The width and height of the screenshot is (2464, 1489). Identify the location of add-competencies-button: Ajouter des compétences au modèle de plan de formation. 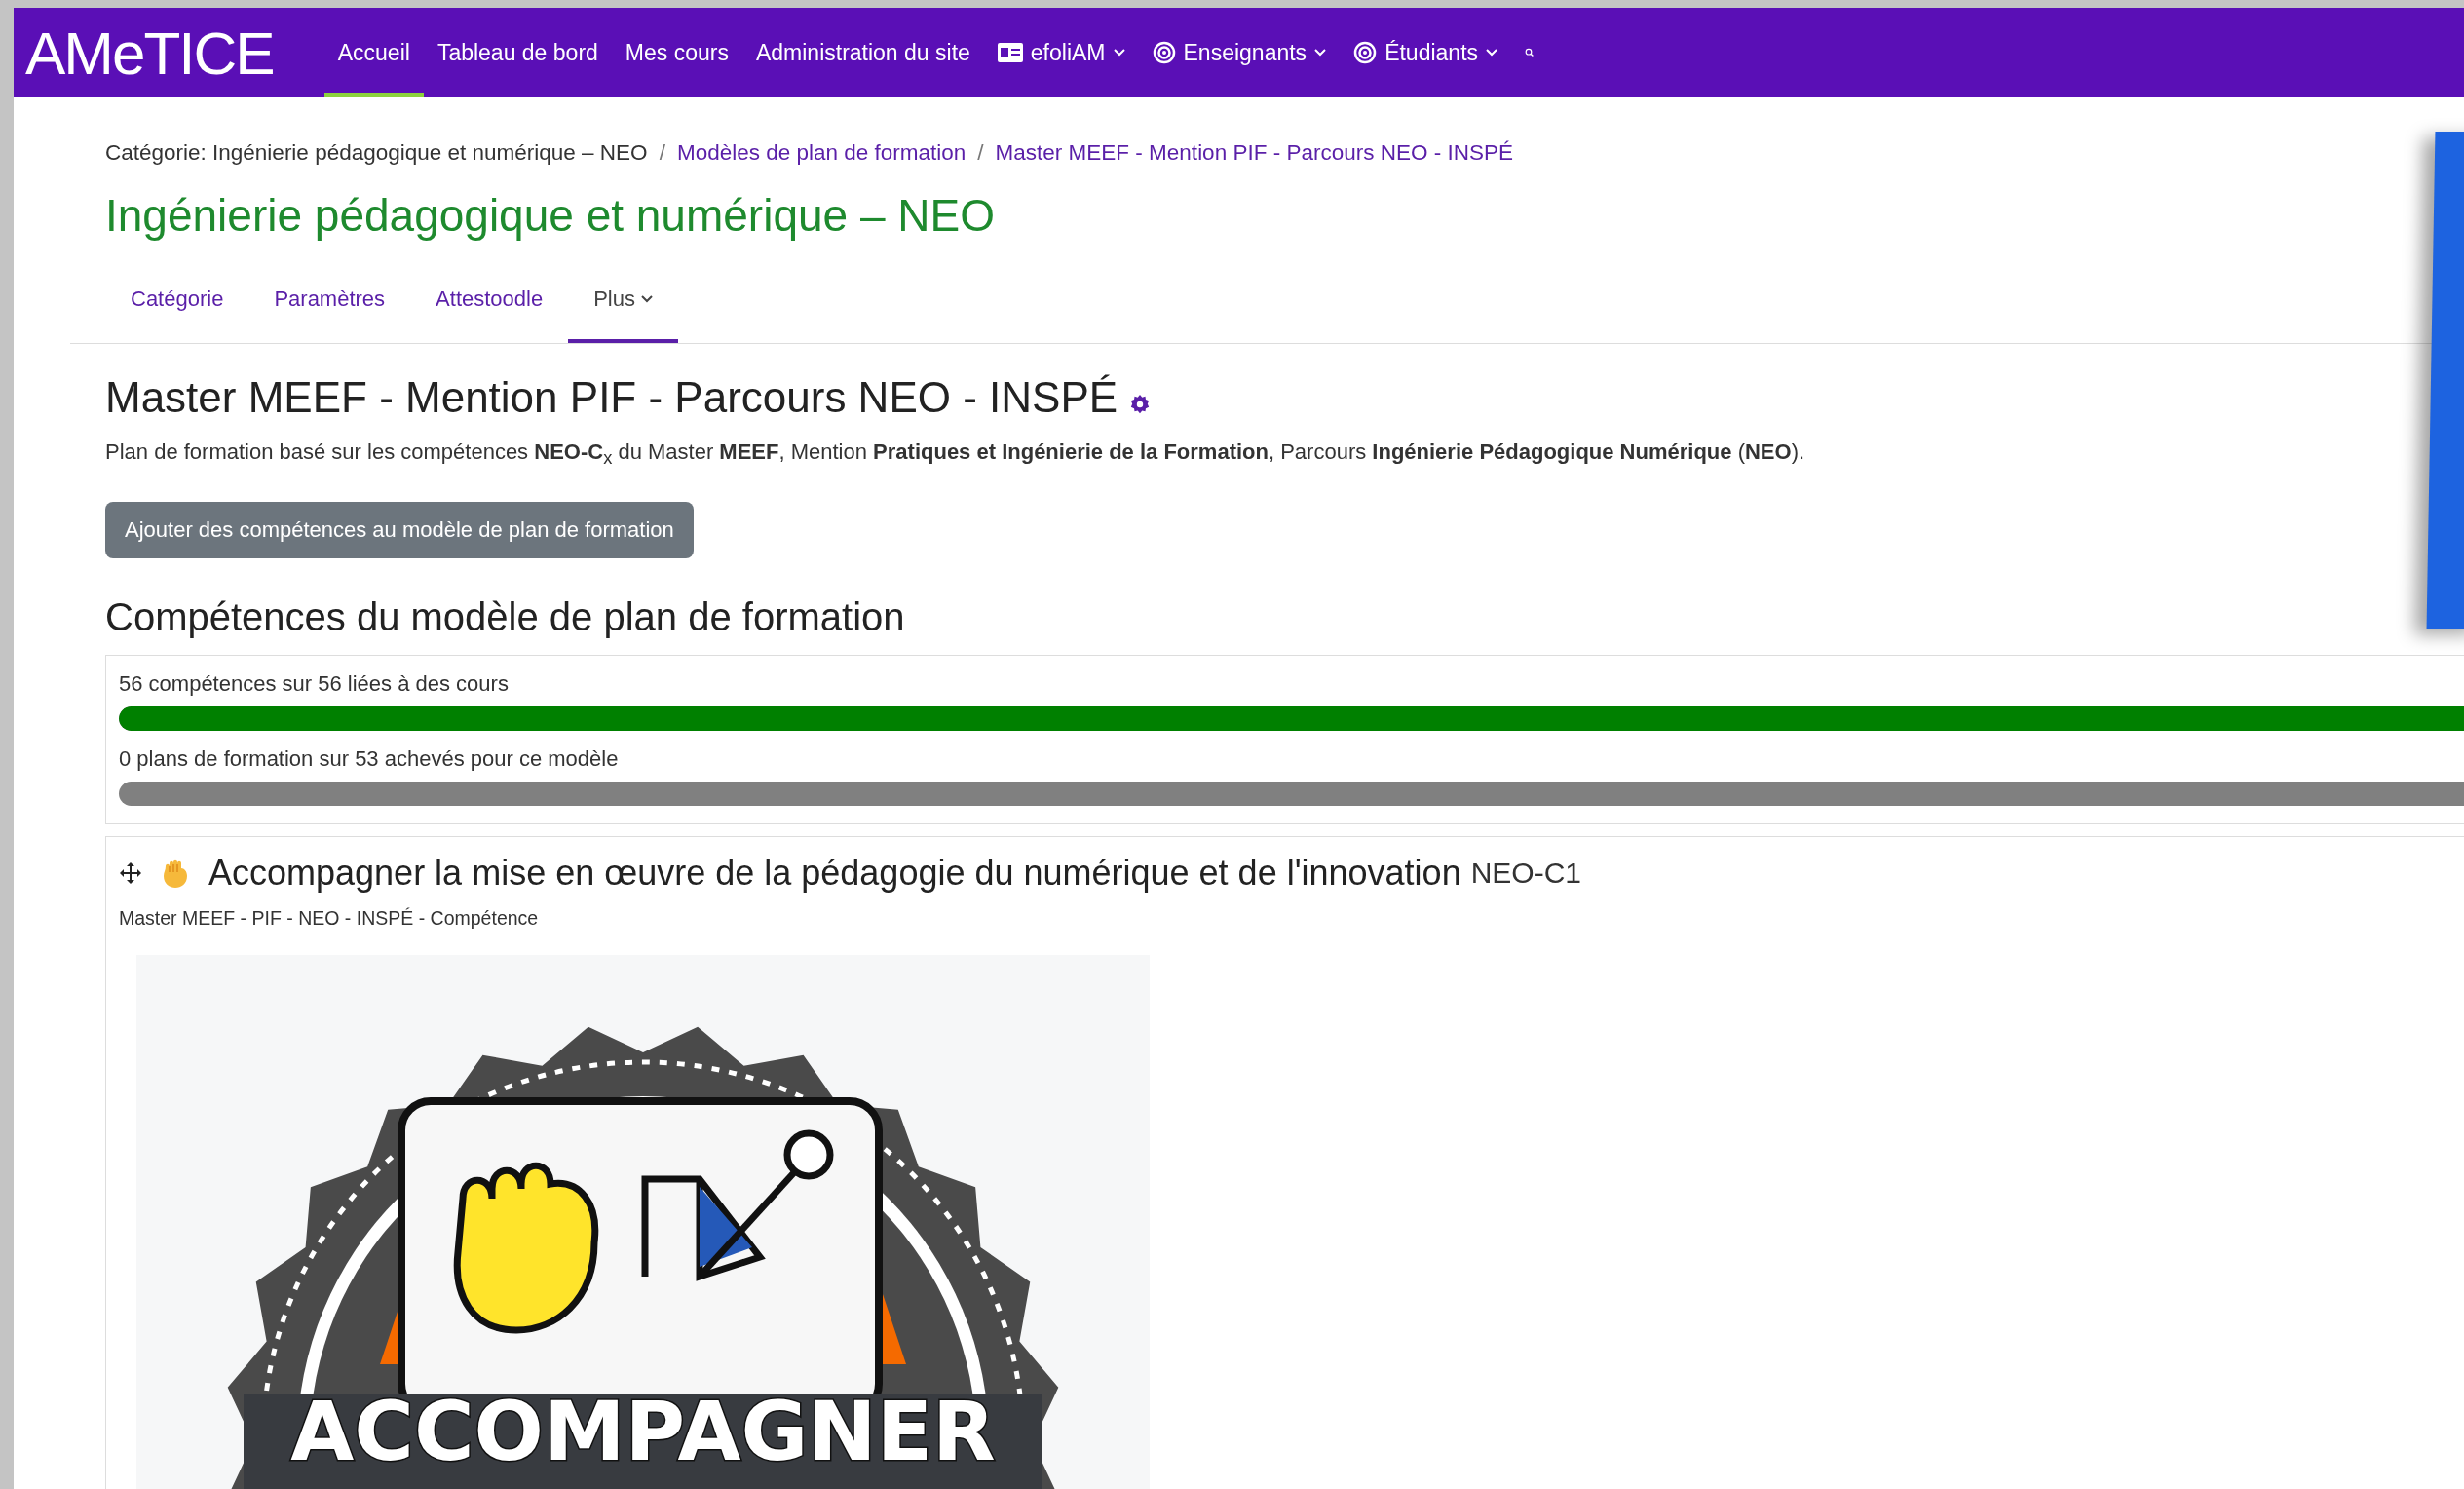
(399, 531).